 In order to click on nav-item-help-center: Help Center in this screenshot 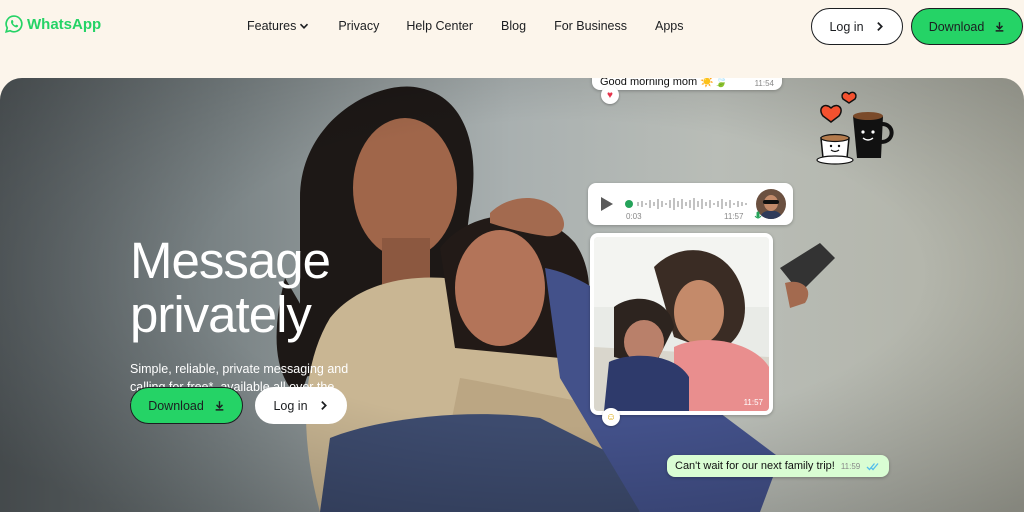, I will do `click(439, 26)`.